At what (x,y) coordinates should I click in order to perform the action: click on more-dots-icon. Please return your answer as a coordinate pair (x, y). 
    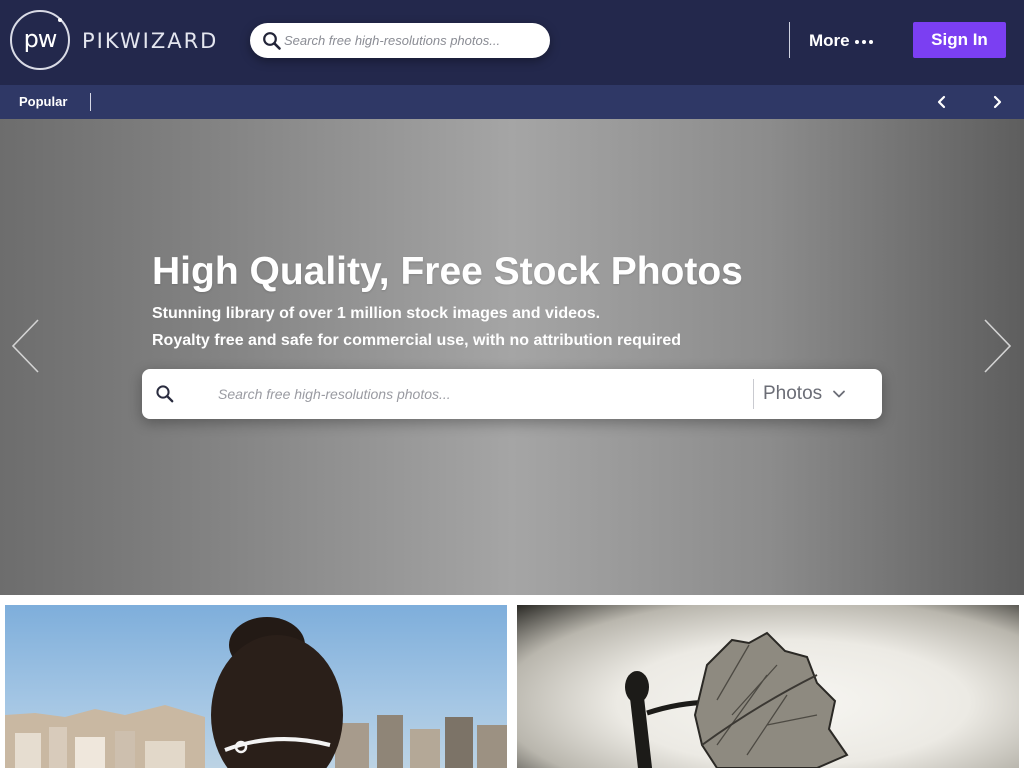
    Looking at the image, I should click on (863, 41).